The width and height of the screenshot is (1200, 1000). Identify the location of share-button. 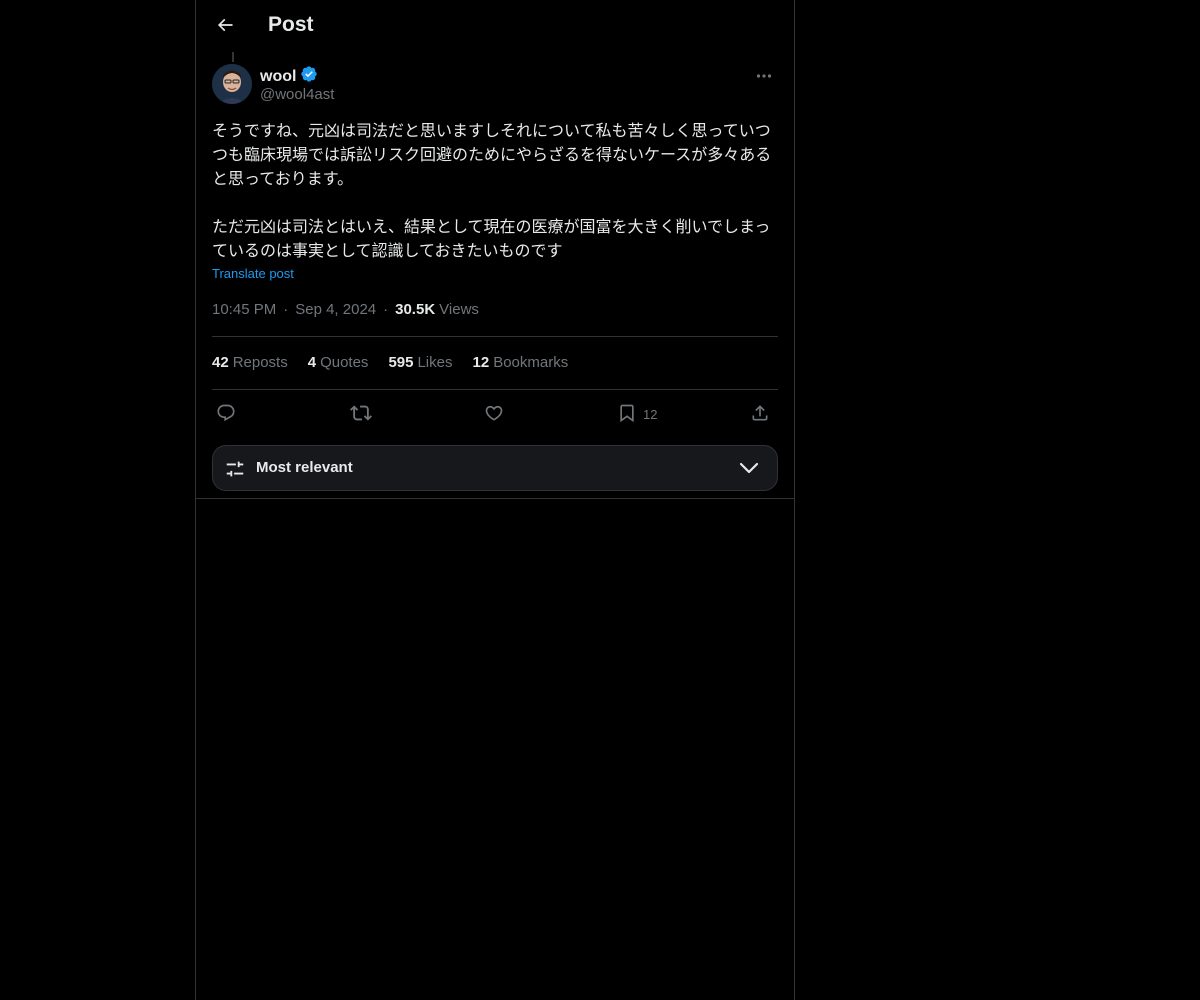
(760, 414).